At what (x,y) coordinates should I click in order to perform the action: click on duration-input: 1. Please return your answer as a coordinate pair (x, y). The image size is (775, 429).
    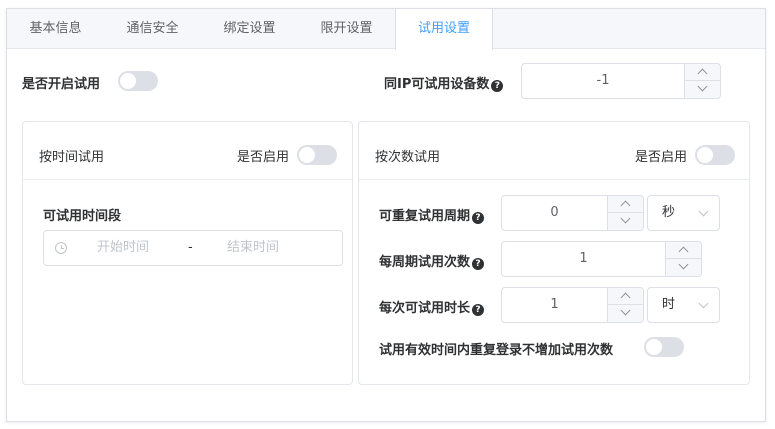
    Looking at the image, I should click on (572, 305).